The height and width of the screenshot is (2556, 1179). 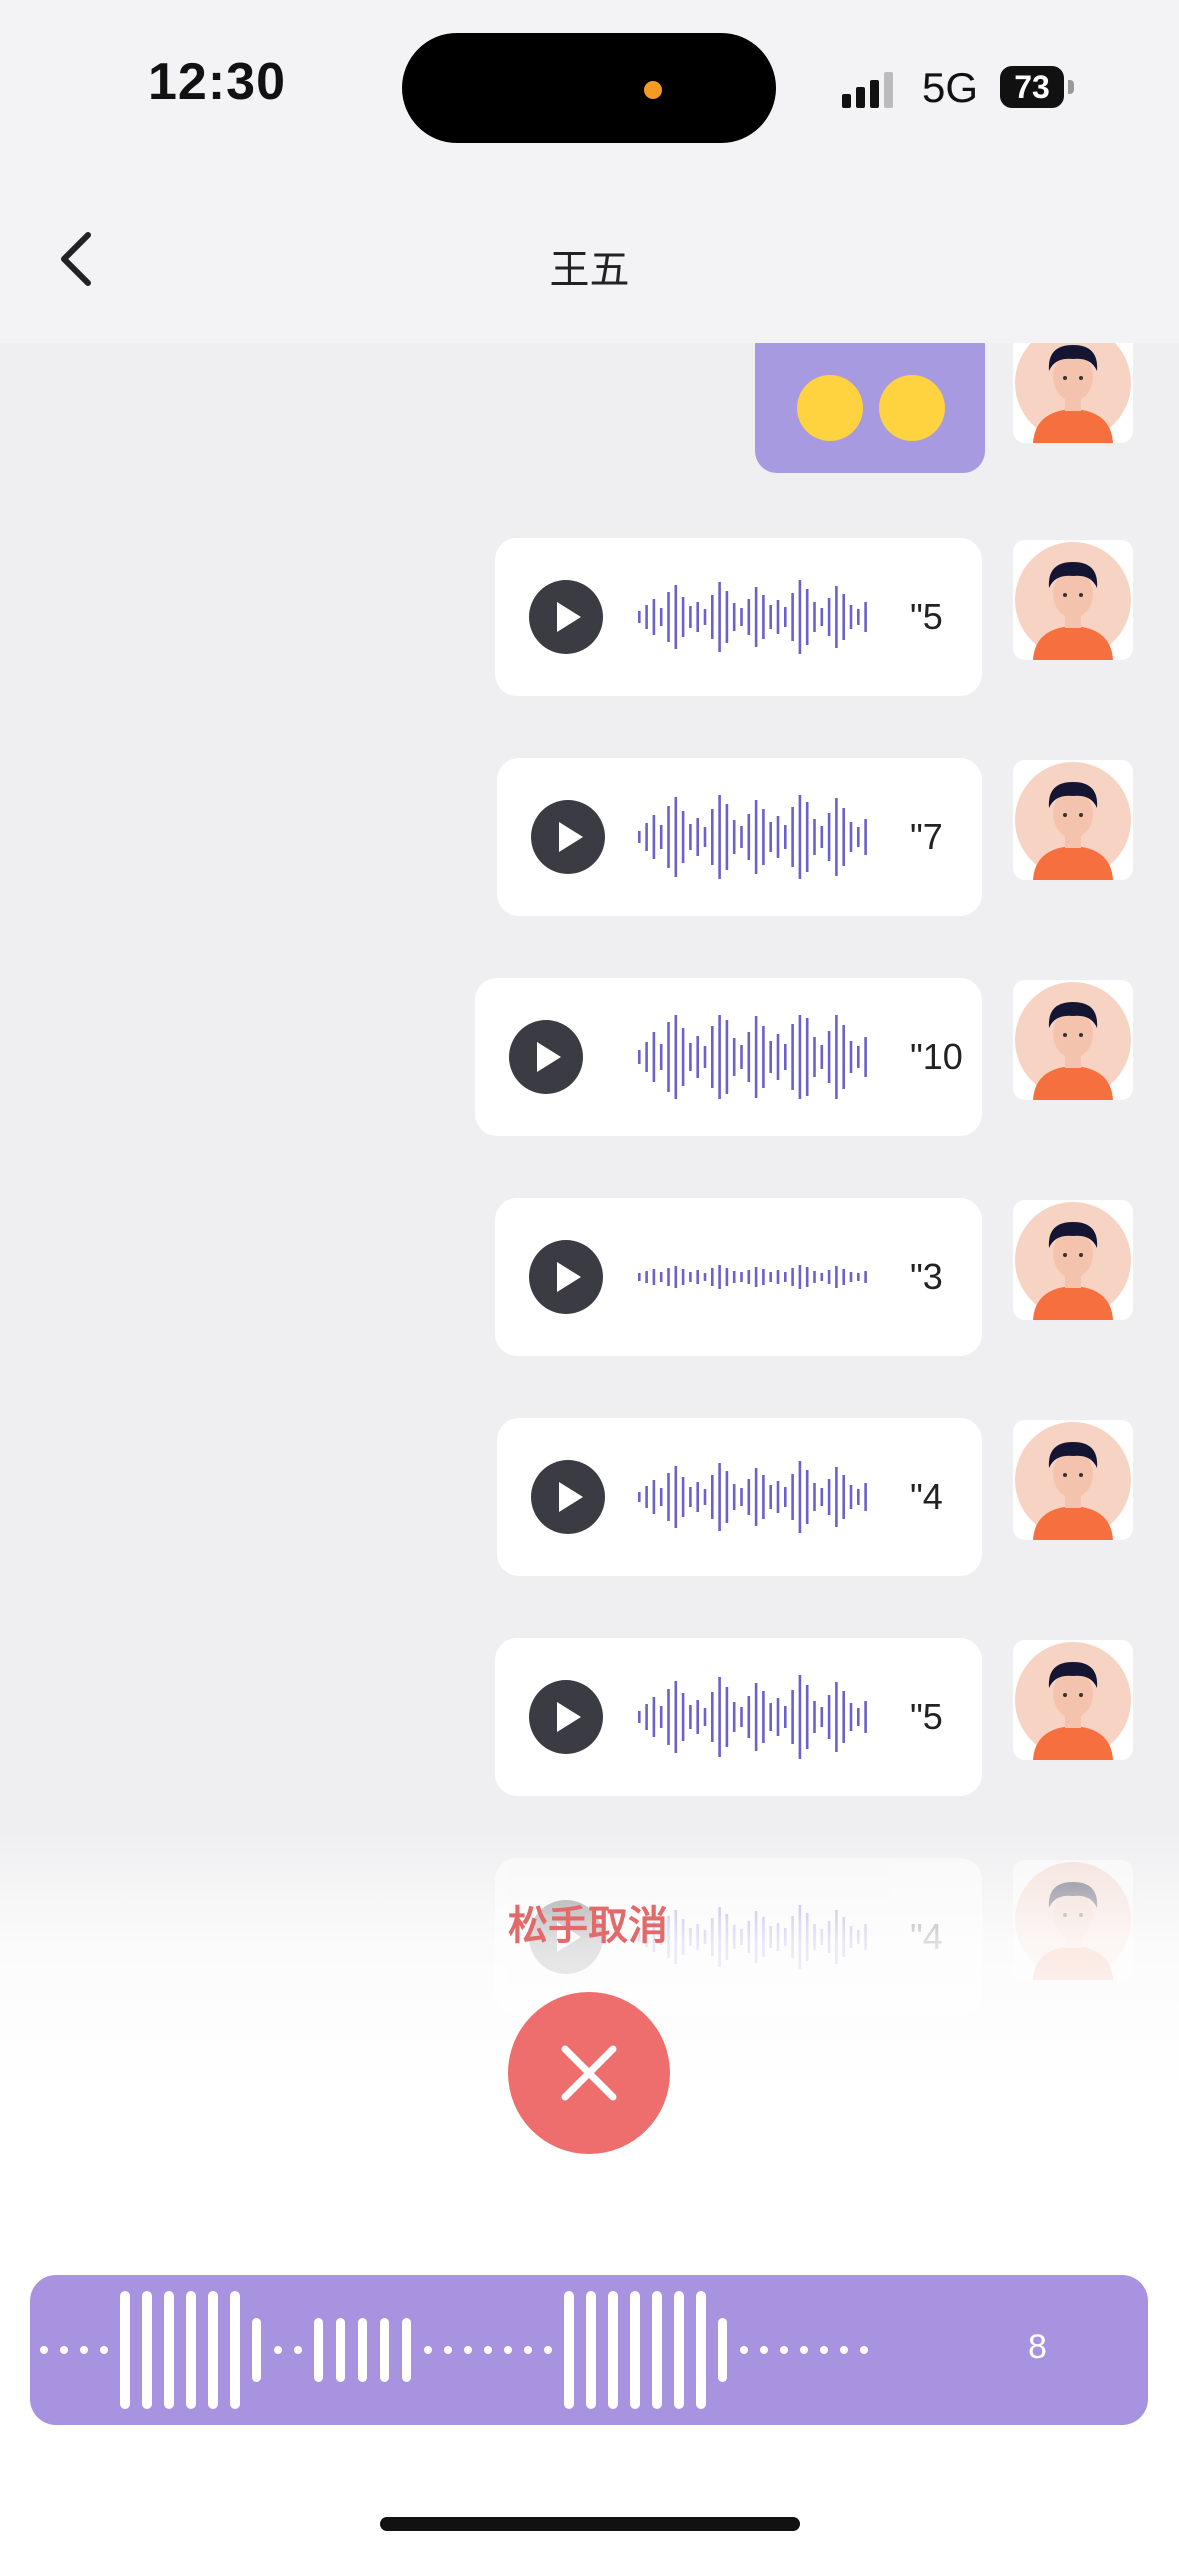 I want to click on emoji-message-bubble, so click(x=870, y=408).